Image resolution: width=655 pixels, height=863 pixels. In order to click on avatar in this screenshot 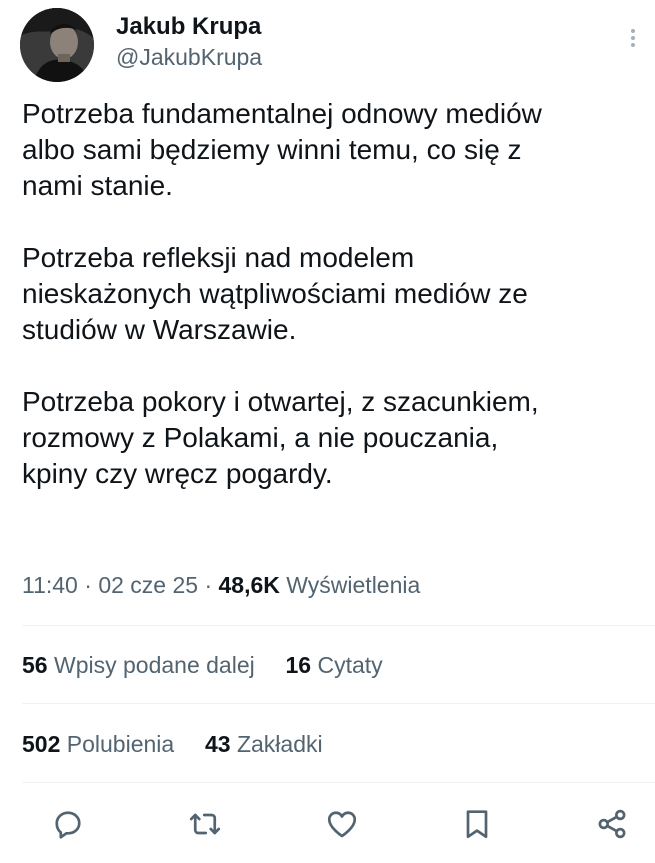, I will do `click(57, 45)`.